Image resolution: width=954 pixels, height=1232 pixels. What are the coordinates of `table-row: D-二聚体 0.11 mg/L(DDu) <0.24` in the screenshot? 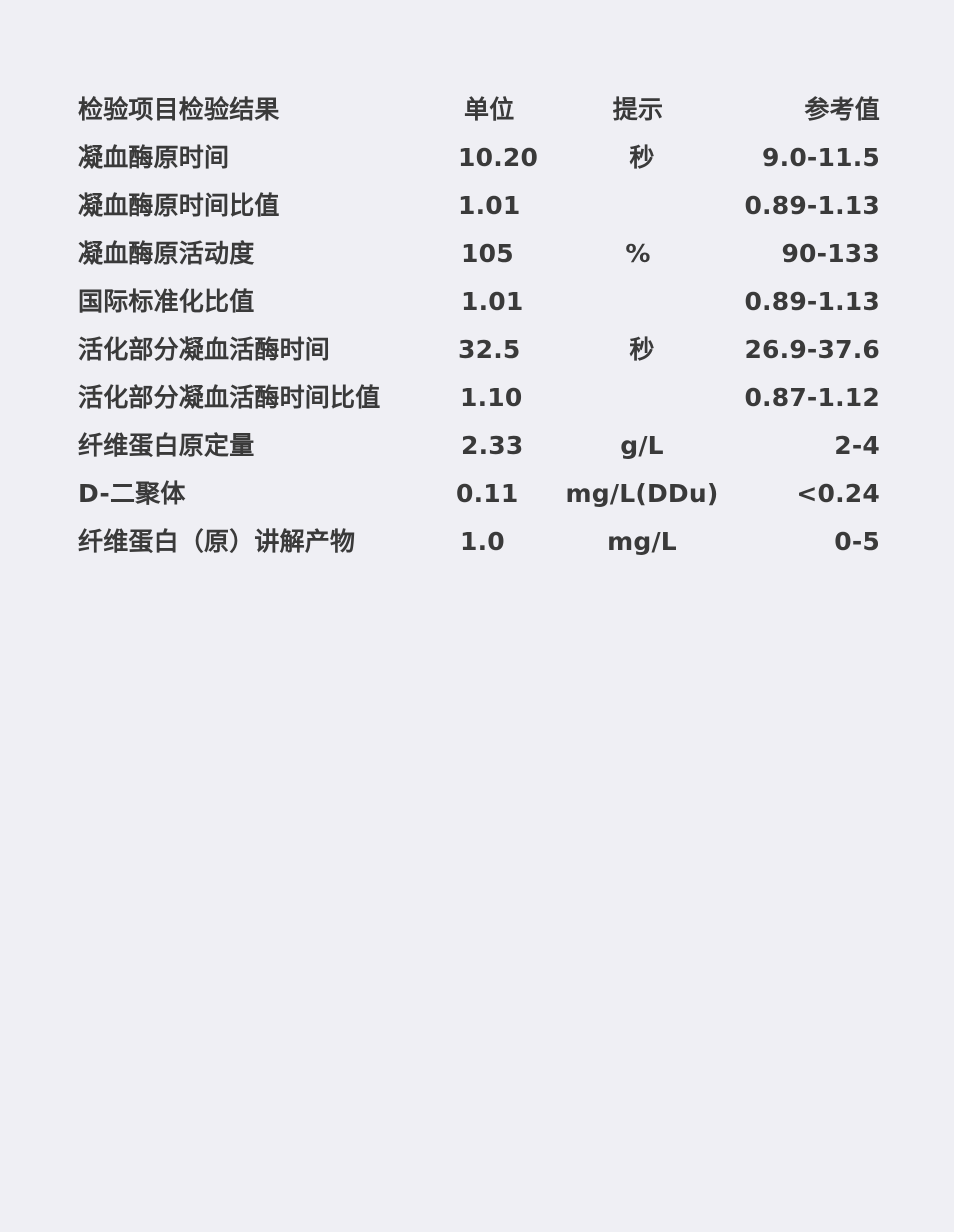 It's located at (477, 494).